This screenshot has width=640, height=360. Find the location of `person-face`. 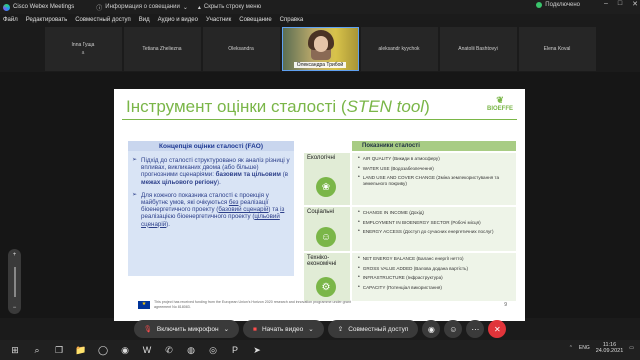

person-face is located at coordinates (320, 44).